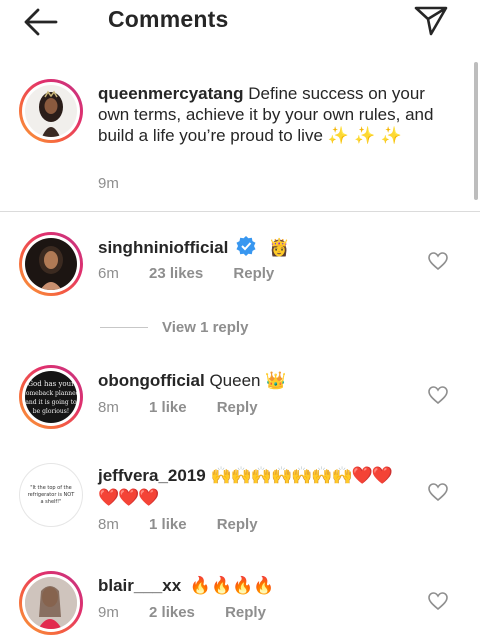 The height and width of the screenshot is (641, 480). Describe the element at coordinates (276, 381) in the screenshot. I see `crown-emoji: 👑` at that location.